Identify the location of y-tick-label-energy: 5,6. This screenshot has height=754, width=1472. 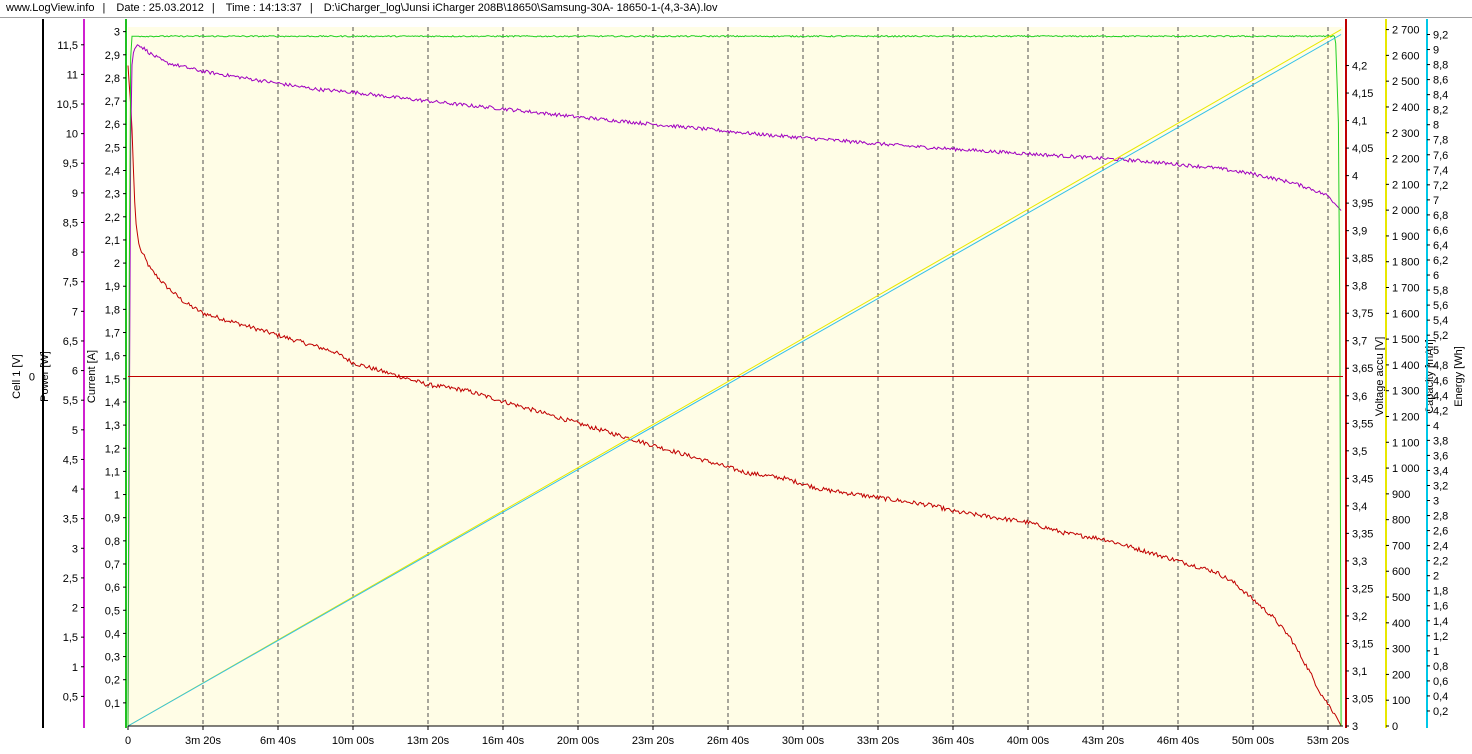
(1440, 306).